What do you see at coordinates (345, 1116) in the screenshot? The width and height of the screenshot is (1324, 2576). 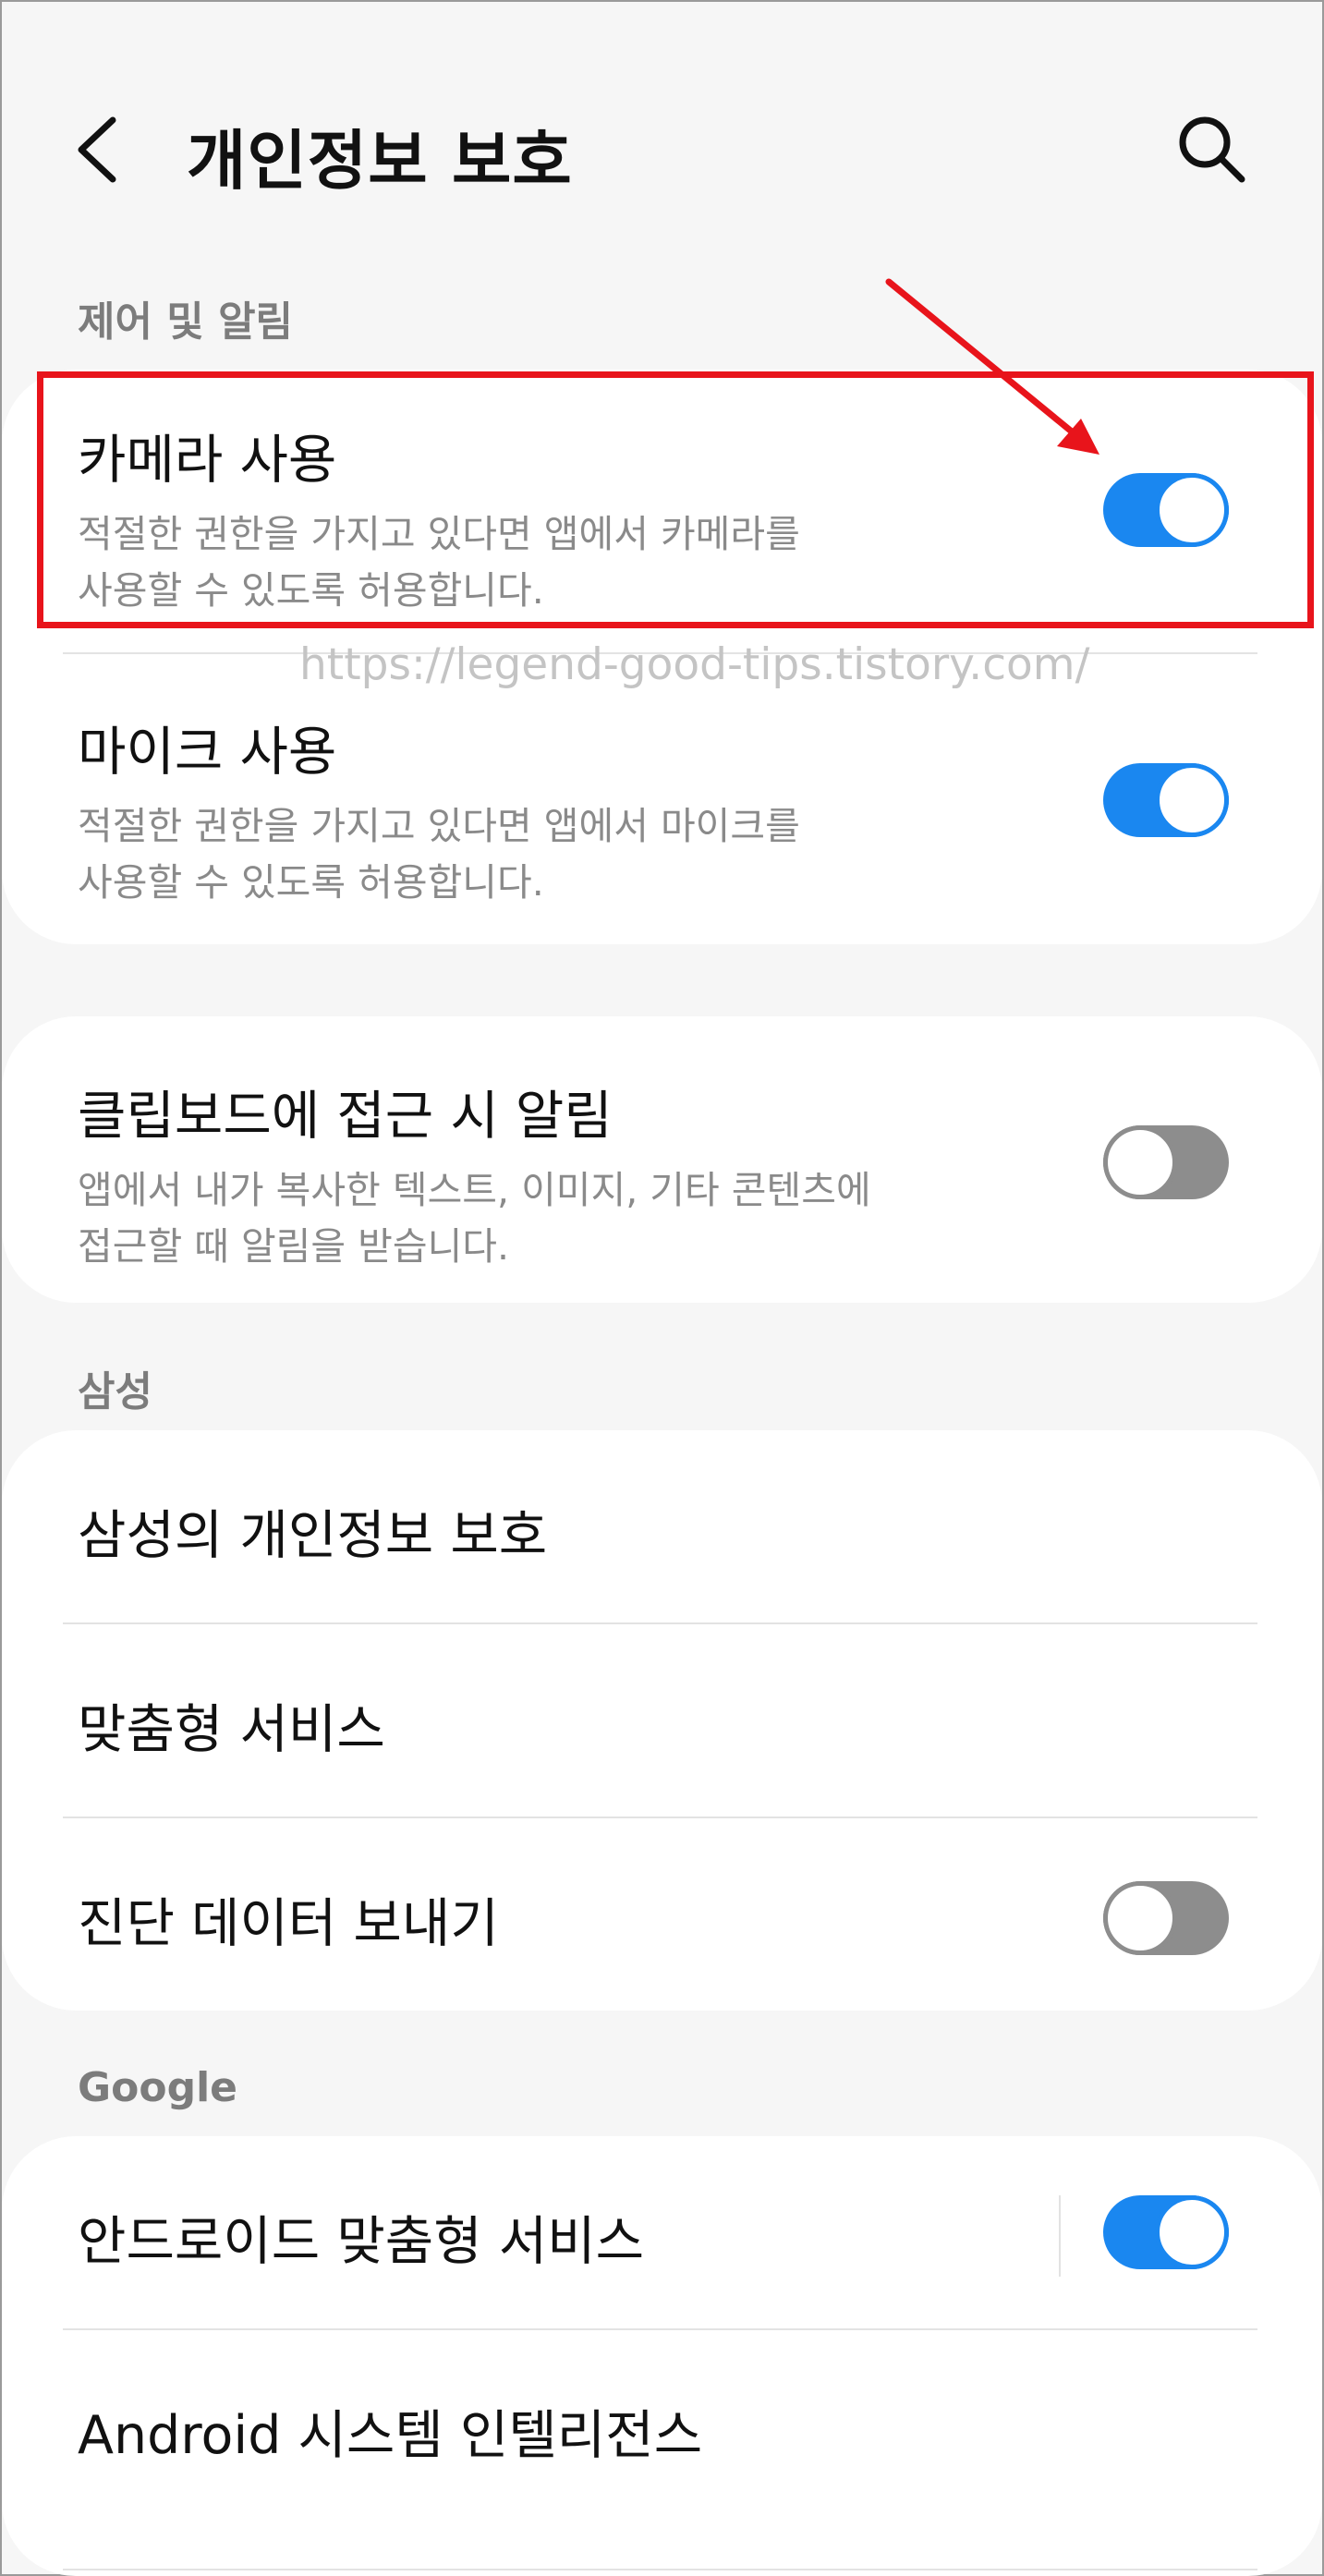 I see `clipboard-alert-title: 클립보드에 접근 시 알림` at bounding box center [345, 1116].